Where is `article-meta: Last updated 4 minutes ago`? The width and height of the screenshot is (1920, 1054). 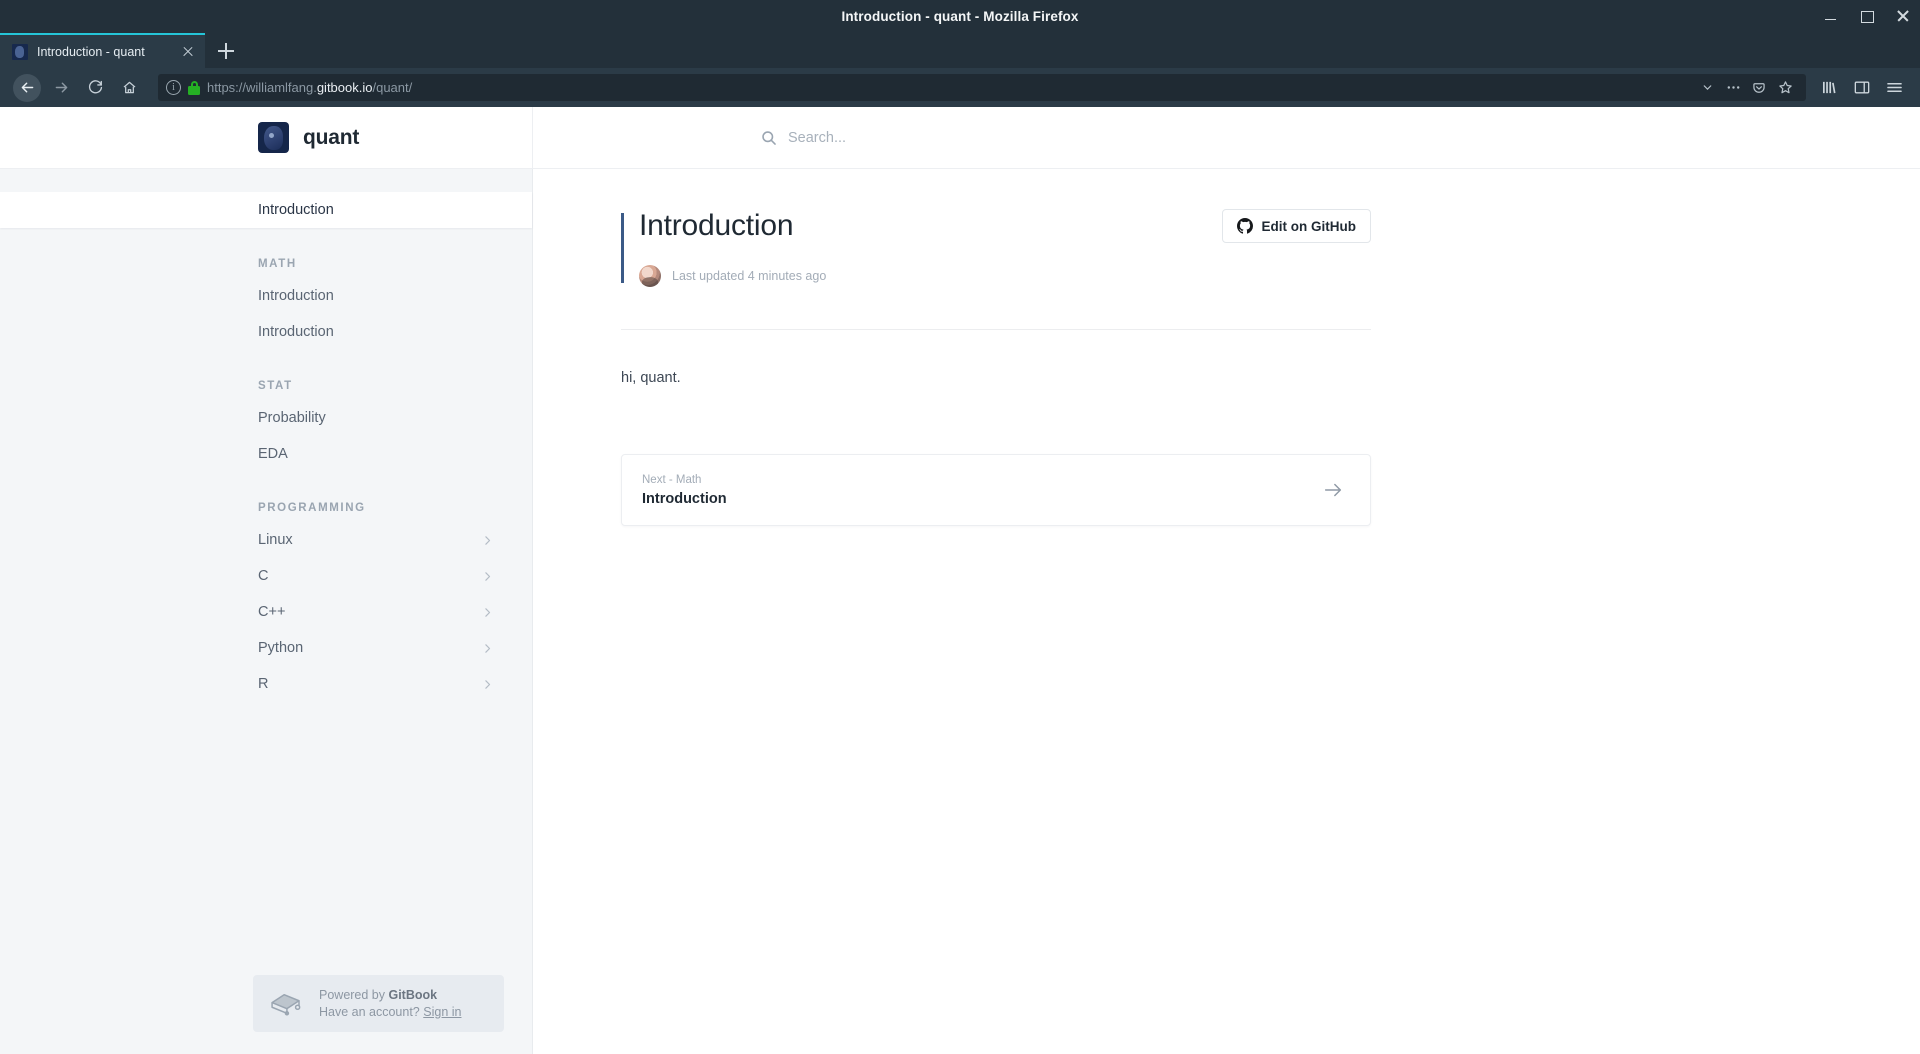
article-meta: Last updated 4 minutes ago is located at coordinates (732, 276).